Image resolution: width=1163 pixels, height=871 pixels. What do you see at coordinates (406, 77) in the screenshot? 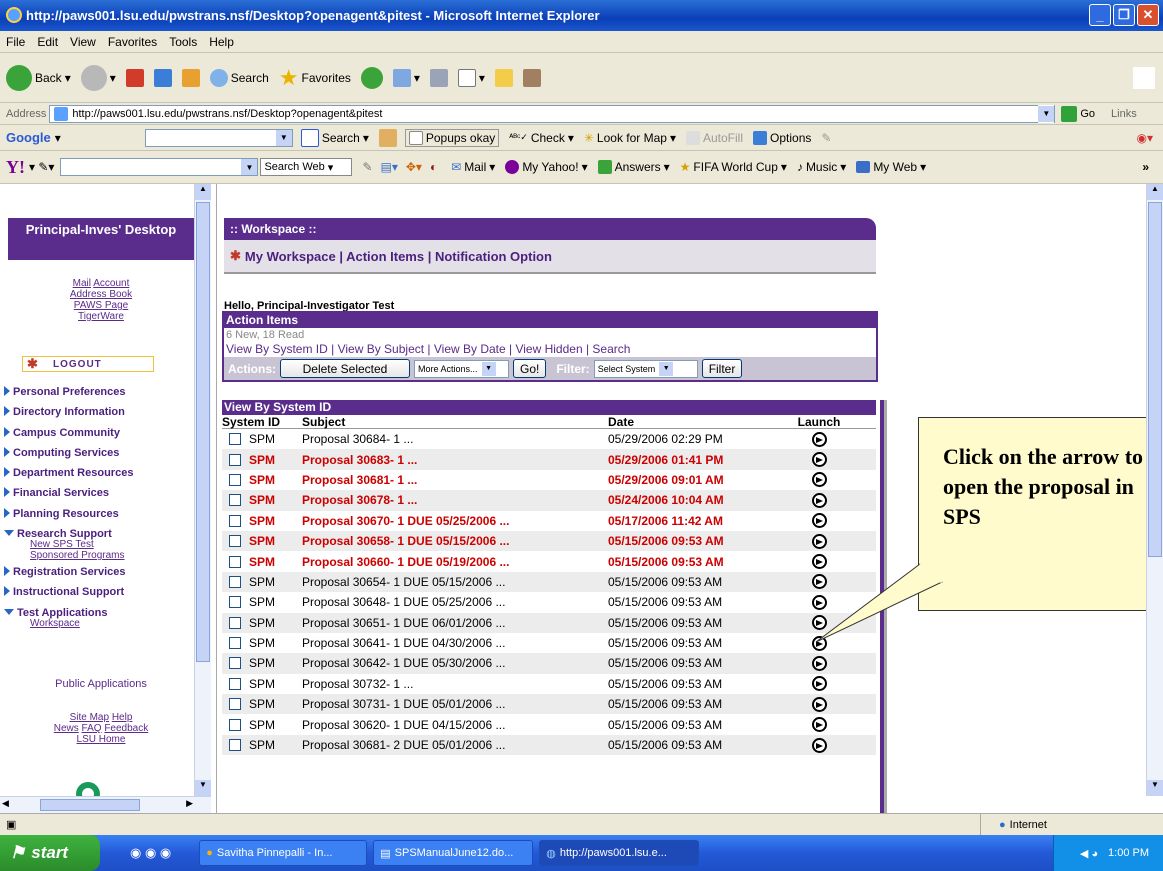
I see `mail-button: ▾` at bounding box center [406, 77].